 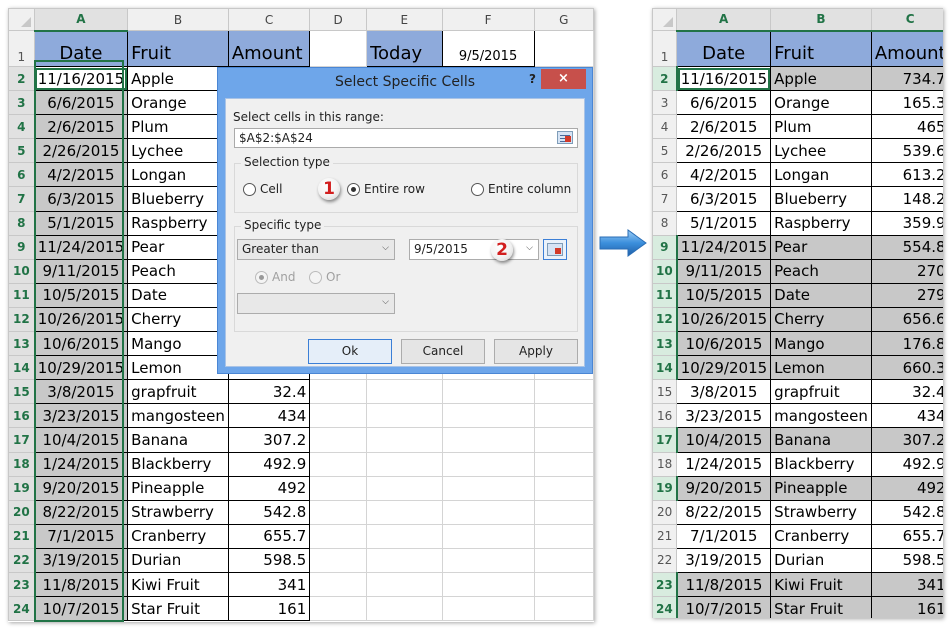 What do you see at coordinates (178, 536) in the screenshot?
I see `fruit-cell: Cranberry` at bounding box center [178, 536].